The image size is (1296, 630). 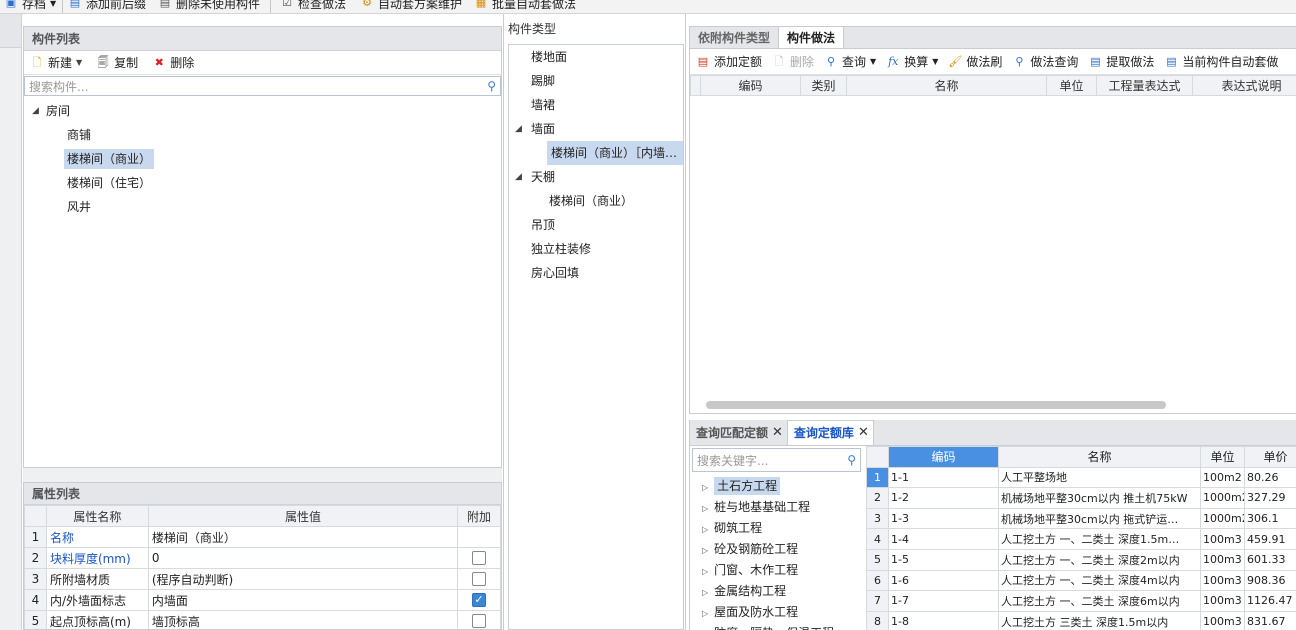 I want to click on tree-node-item: 商铺, so click(x=262, y=135).